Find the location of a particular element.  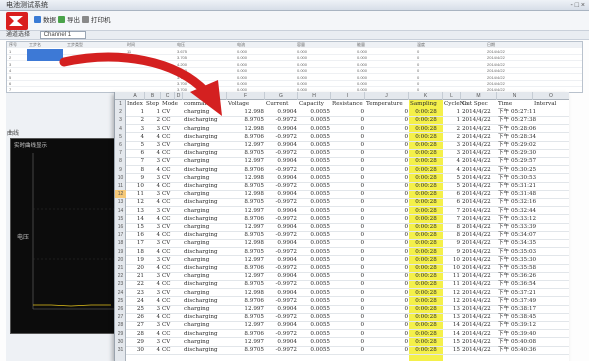

sheet-cell-time: 下午 05:32:16 is located at coordinates (528, 202).